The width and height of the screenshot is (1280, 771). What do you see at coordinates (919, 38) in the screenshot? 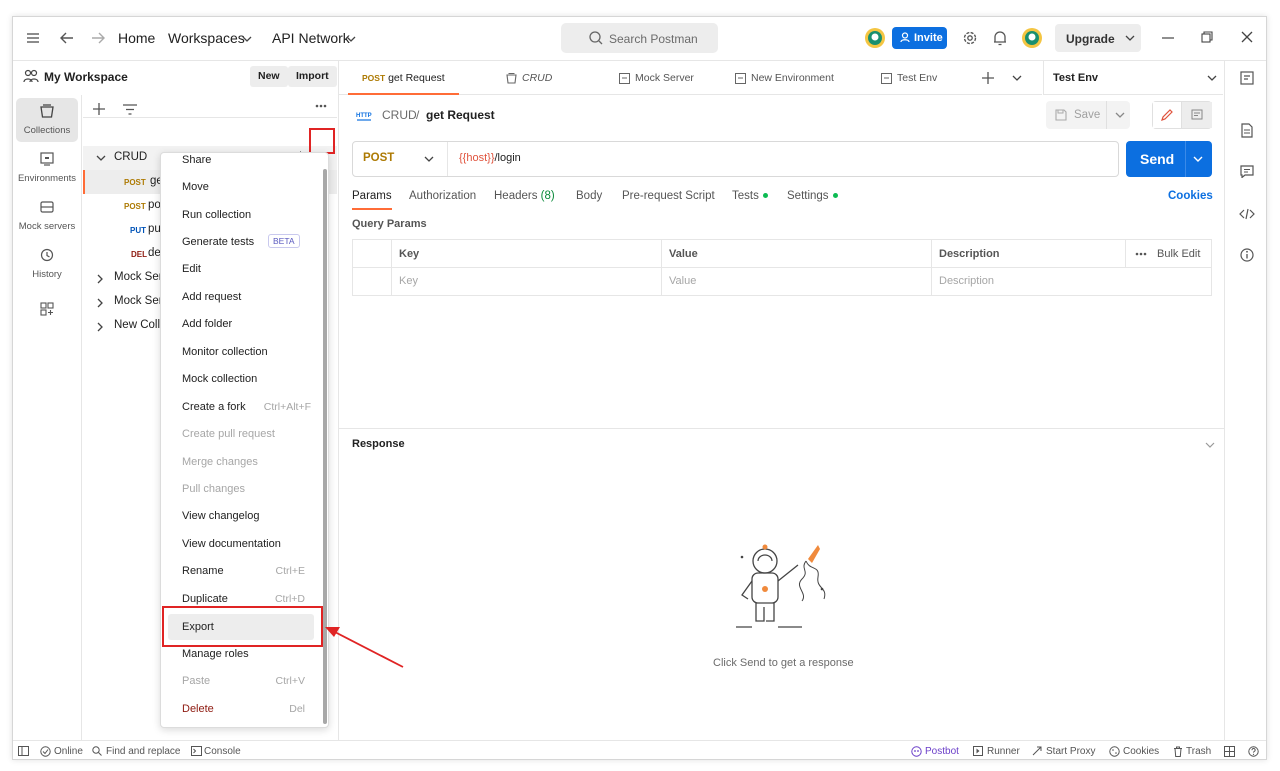
I see `invite-button: Invite` at bounding box center [919, 38].